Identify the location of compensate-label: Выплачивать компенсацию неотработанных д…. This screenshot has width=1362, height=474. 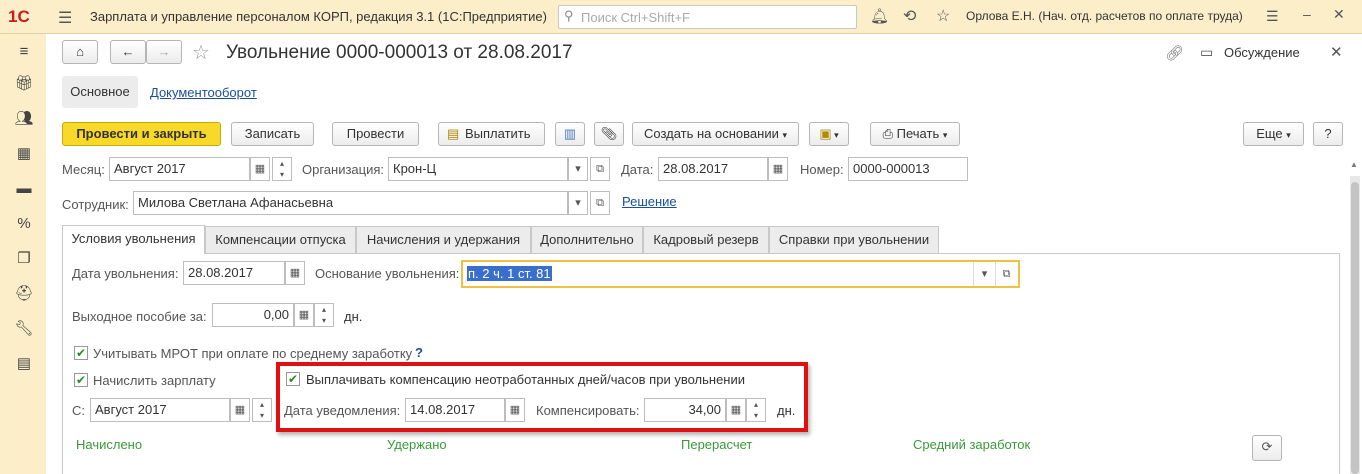
(526, 379).